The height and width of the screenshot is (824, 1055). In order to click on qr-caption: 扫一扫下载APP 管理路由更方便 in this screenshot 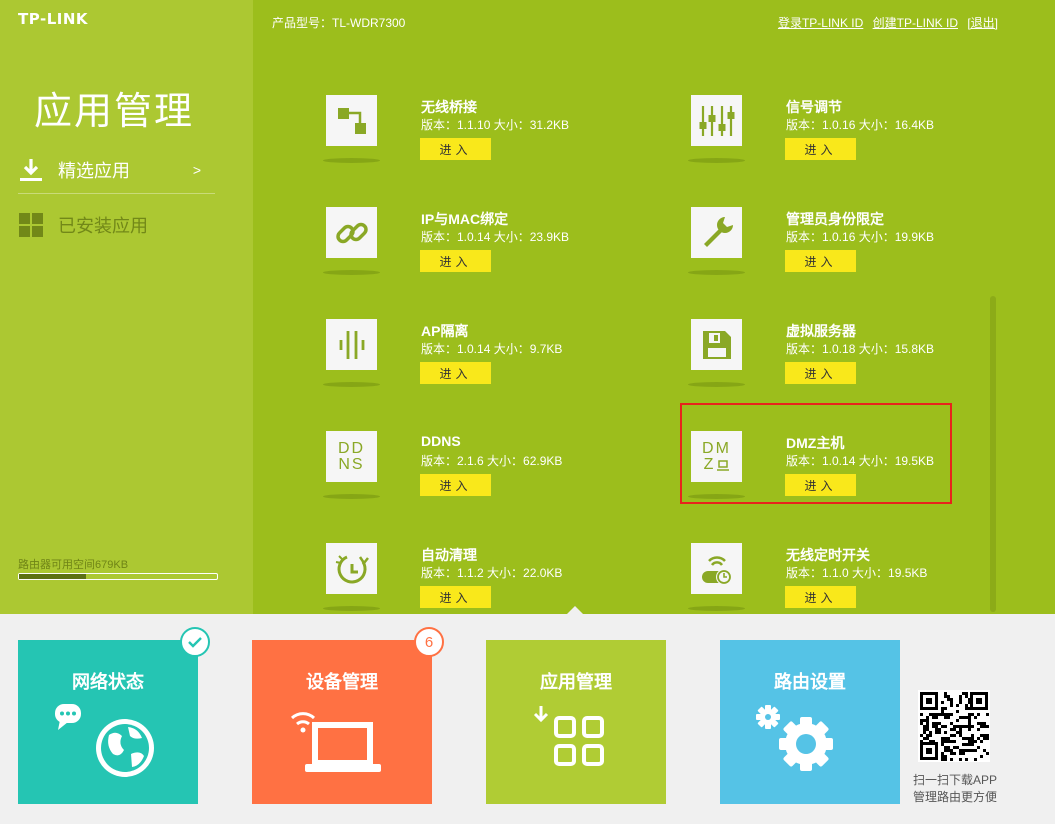, I will do `click(954, 788)`.